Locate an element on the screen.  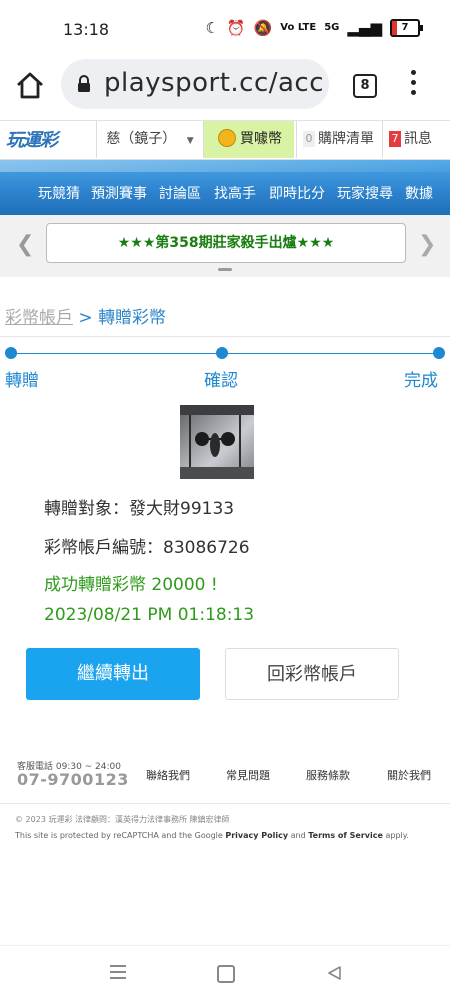
breadcrumb-parent-link: 彩幣帳戶 is located at coordinates (39, 318).